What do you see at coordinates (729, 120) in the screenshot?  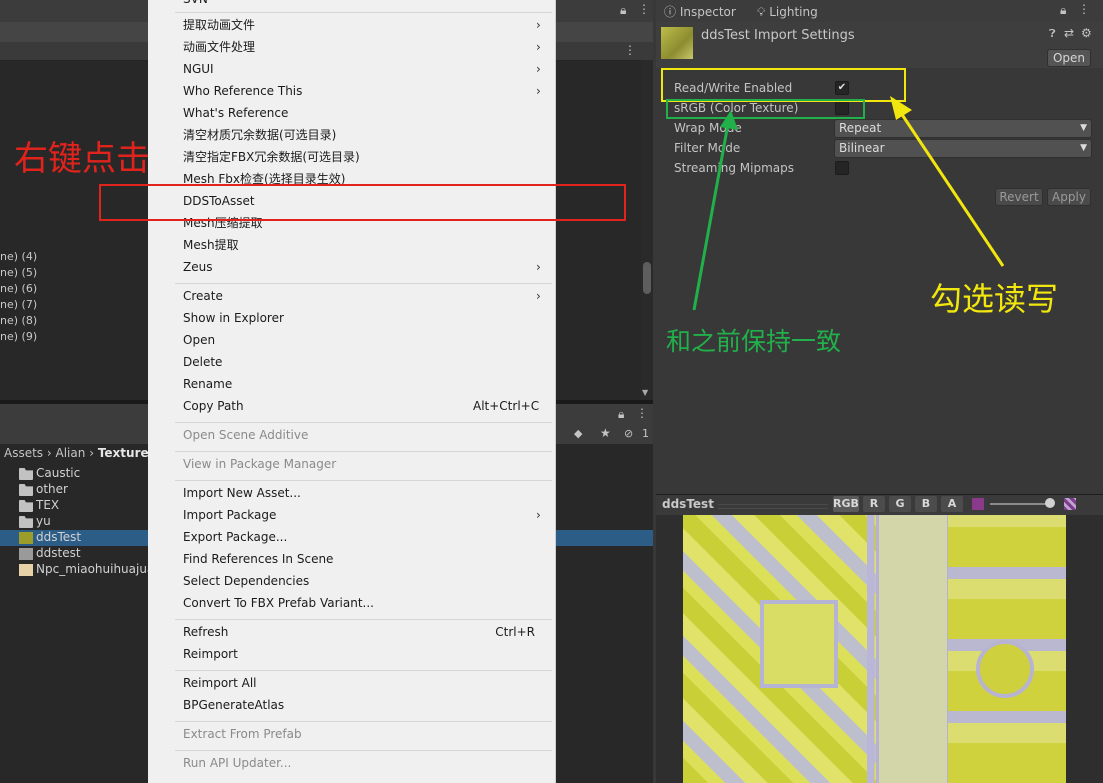 I see `green-arrow-head` at bounding box center [729, 120].